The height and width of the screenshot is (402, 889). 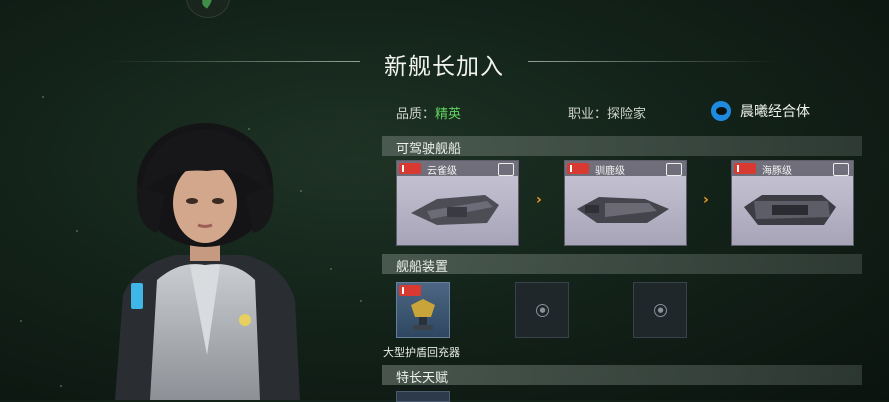 I want to click on title-divider-left, so click(x=235, y=61).